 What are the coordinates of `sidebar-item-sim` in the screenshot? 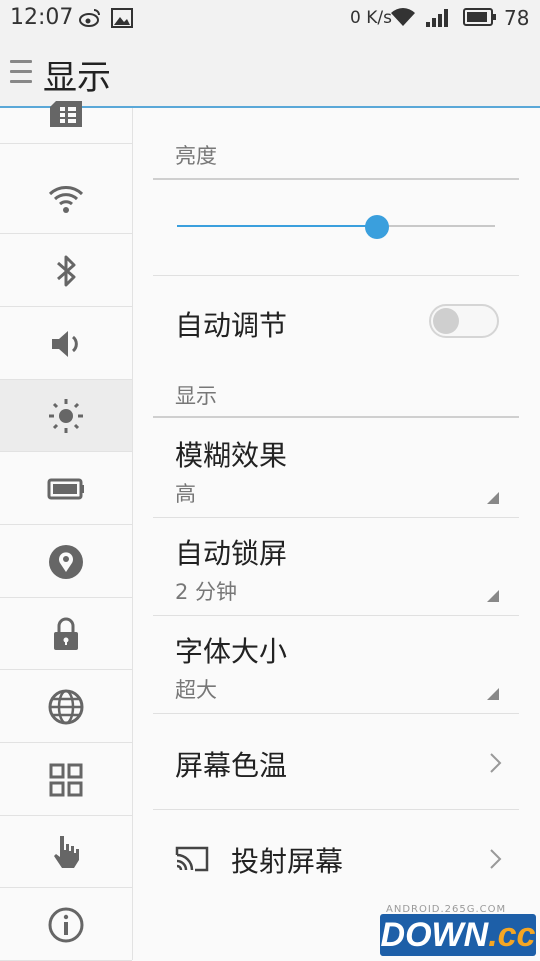 It's located at (66, 117).